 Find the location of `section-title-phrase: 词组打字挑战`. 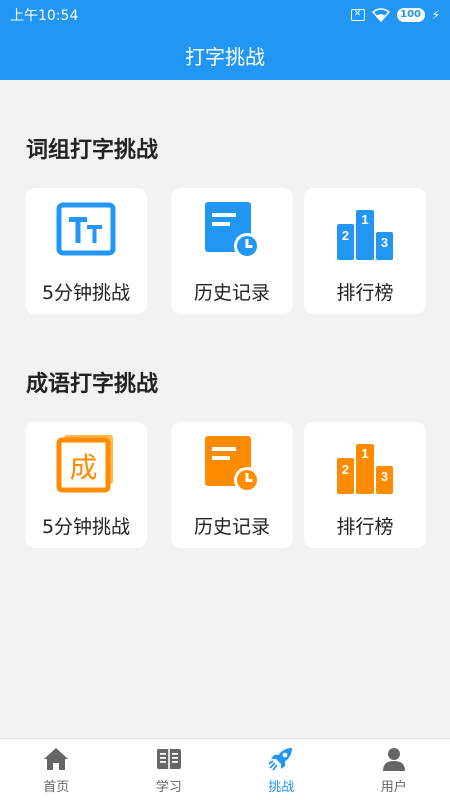

section-title-phrase: 词组打字挑战 is located at coordinates (92, 150).